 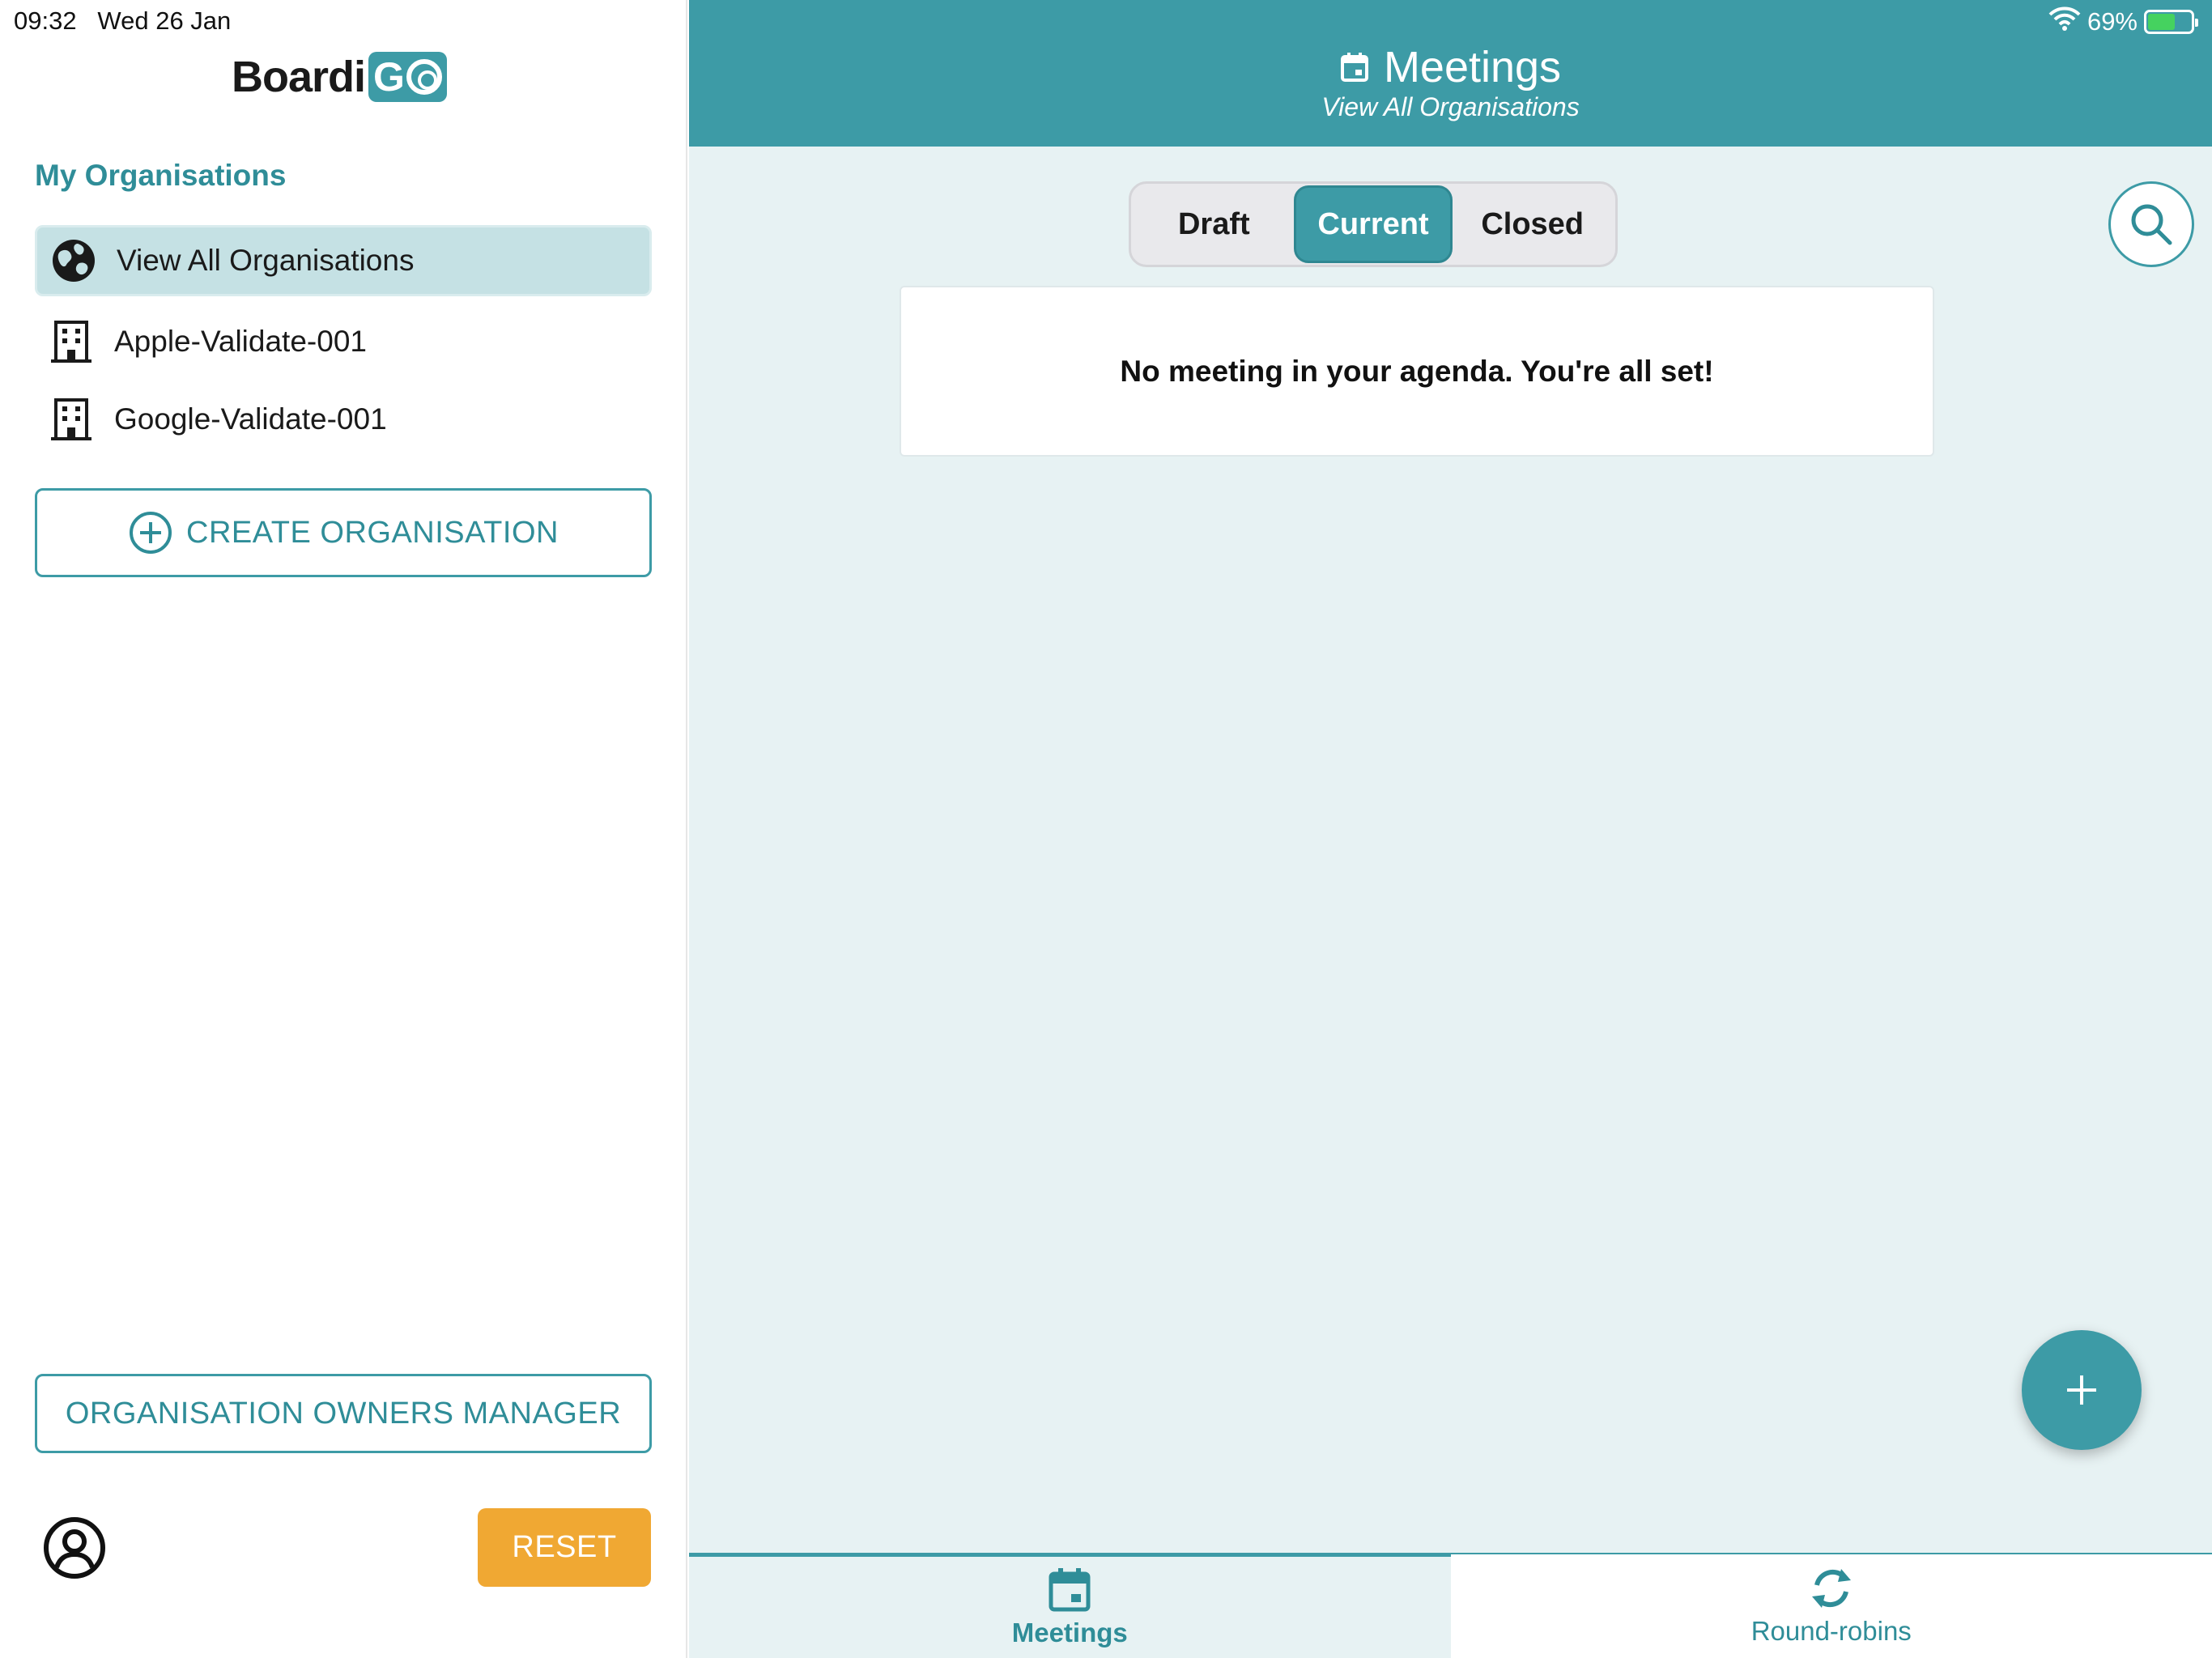 I want to click on tab-closed: Closed, so click(x=1532, y=224).